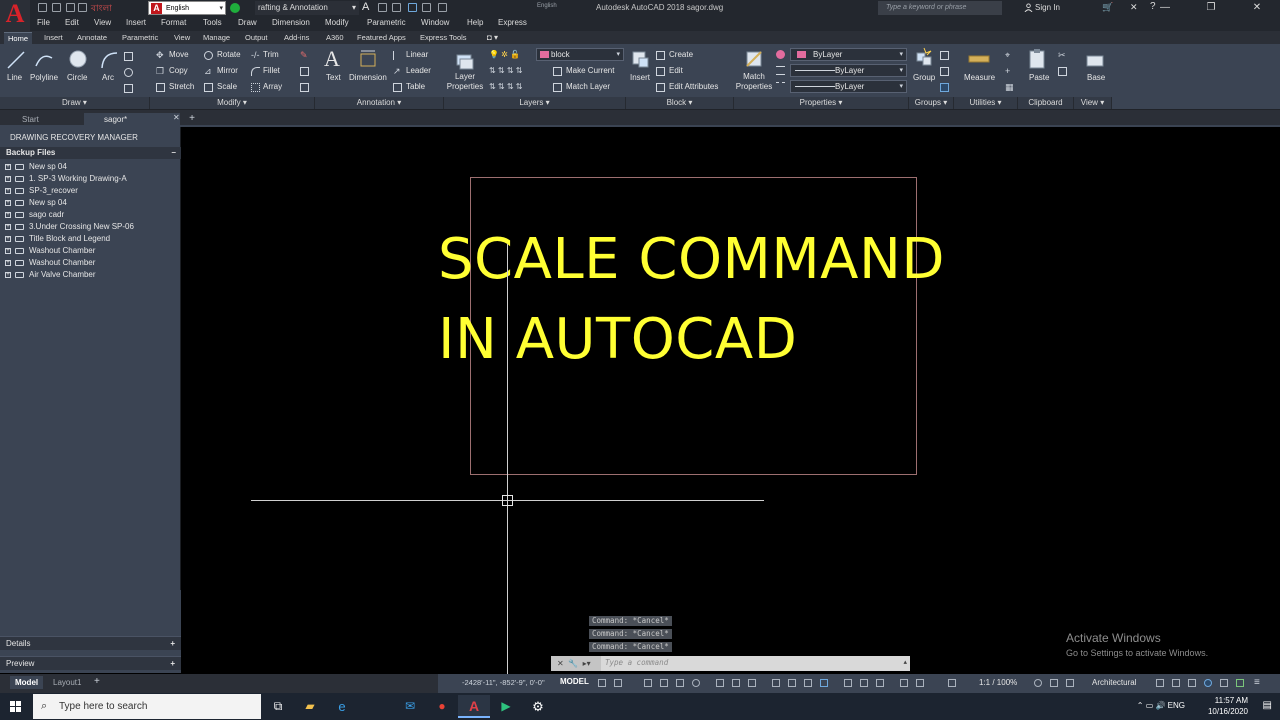 The height and width of the screenshot is (720, 1280). I want to click on tab-insert: Insert, so click(53, 38).